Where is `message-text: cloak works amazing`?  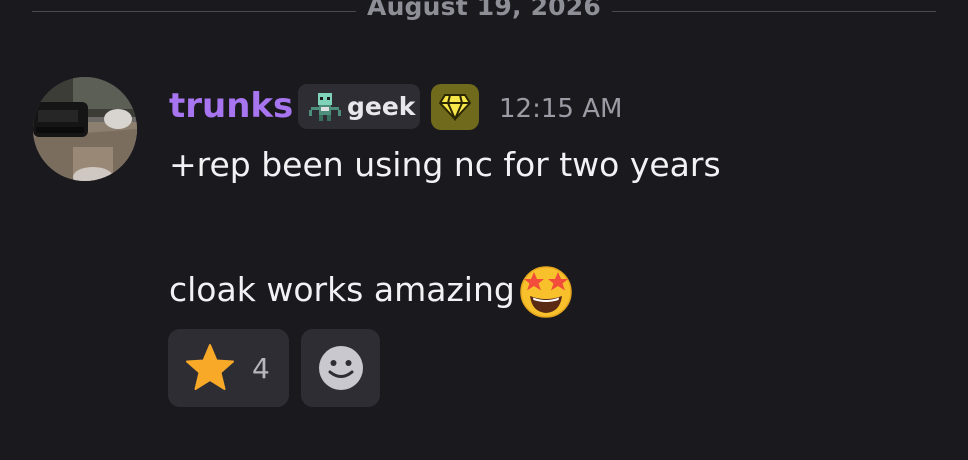
message-text: cloak works amazing is located at coordinates (342, 289).